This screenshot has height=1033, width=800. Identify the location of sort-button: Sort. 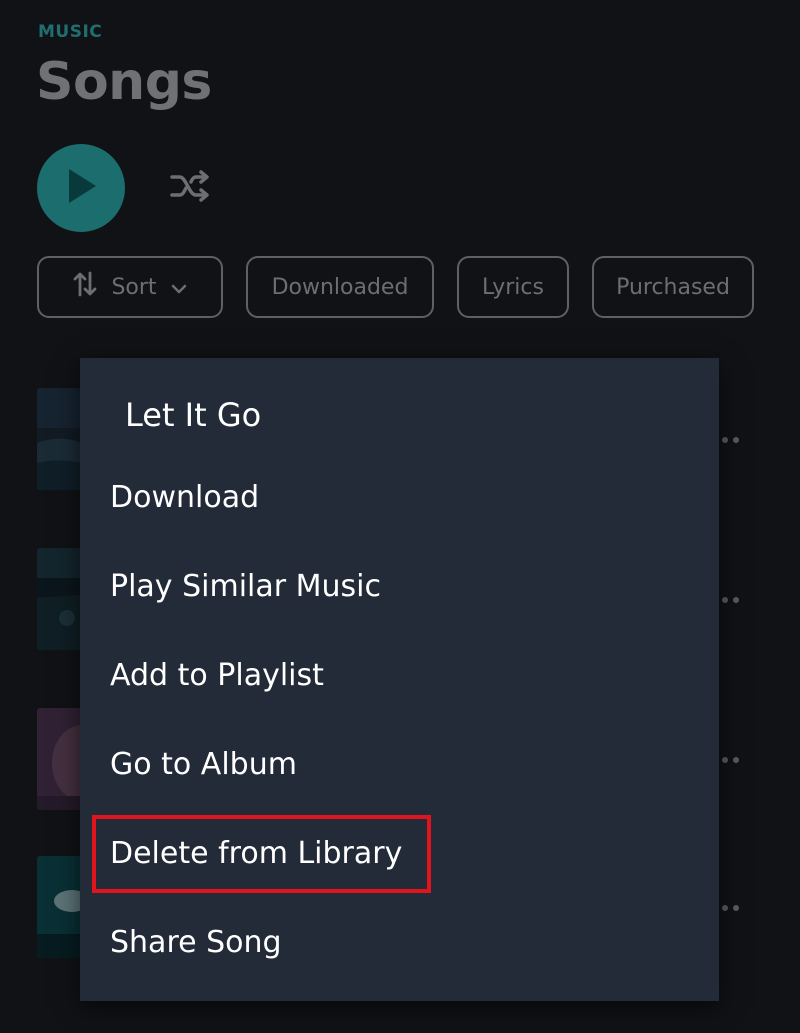
(130, 287).